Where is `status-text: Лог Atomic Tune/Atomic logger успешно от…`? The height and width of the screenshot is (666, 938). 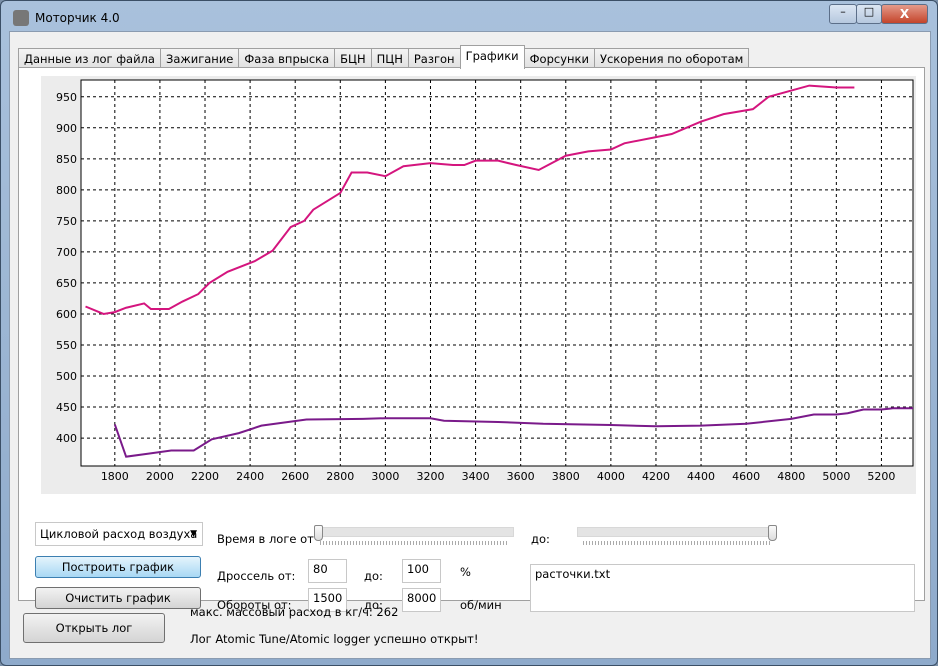
status-text: Лог Atomic Tune/Atomic logger успешно от… is located at coordinates (334, 639).